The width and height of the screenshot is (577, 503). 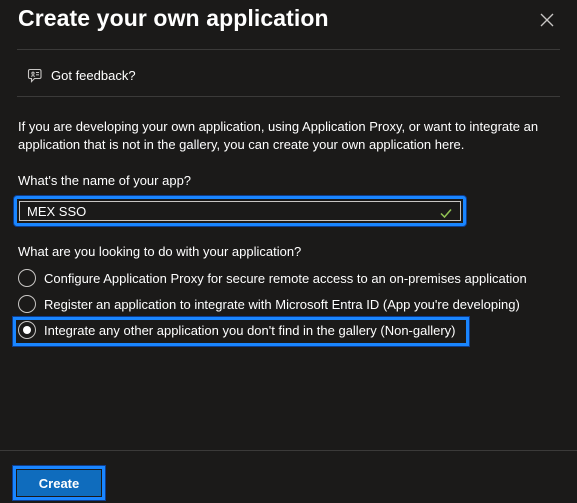 What do you see at coordinates (27, 278) in the screenshot?
I see `radio-app-proxy` at bounding box center [27, 278].